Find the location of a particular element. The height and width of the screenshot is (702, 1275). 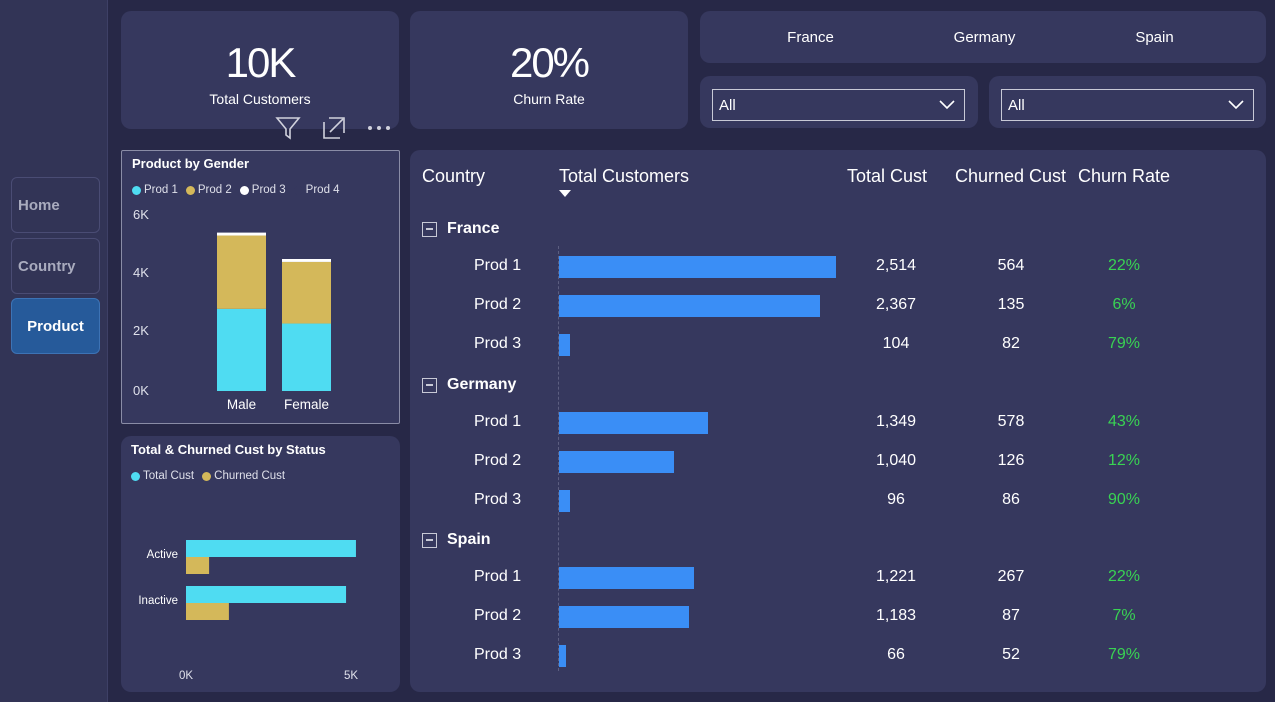

y-tick-label: 6K is located at coordinates (141, 214).